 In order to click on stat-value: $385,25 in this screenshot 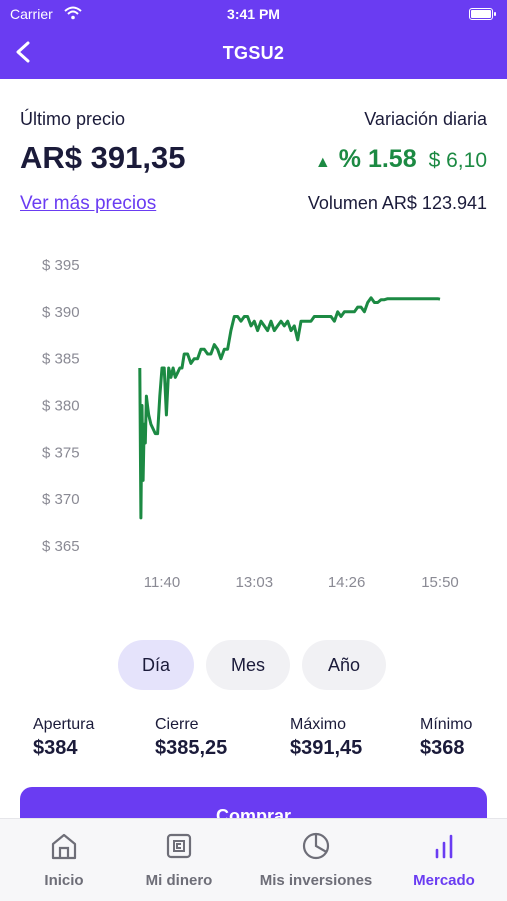, I will do `click(191, 748)`.